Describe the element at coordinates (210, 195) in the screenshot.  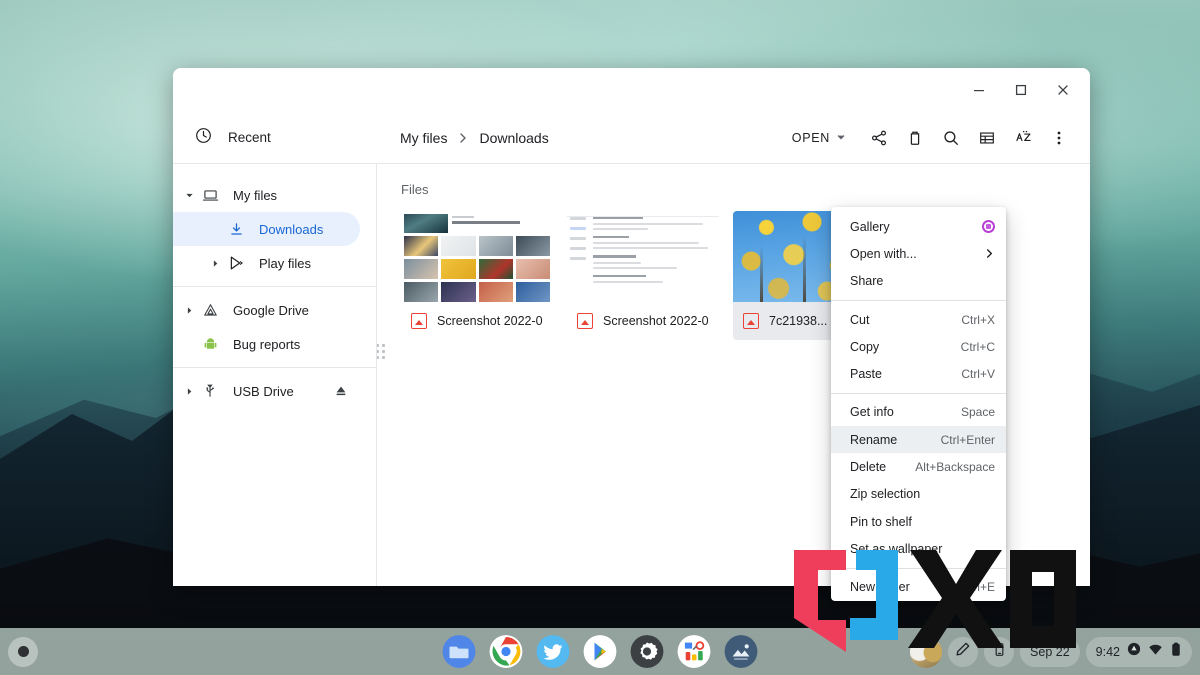
I see `computer-icon` at that location.